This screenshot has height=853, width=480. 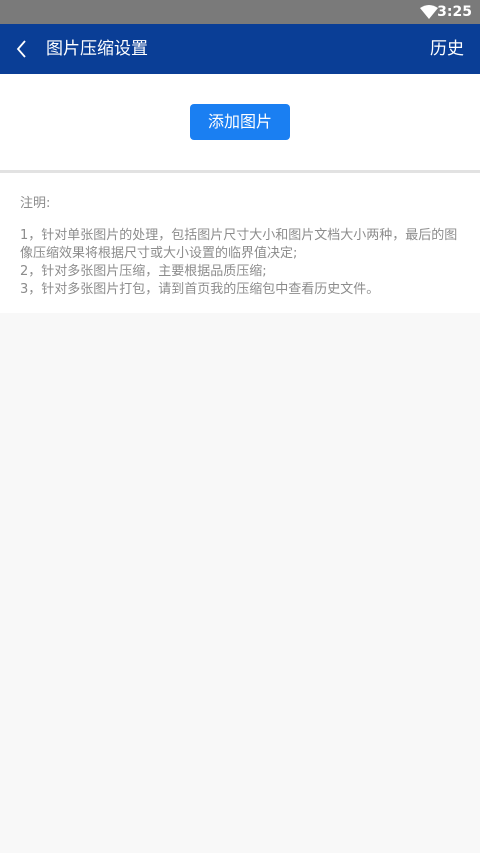 What do you see at coordinates (35, 203) in the screenshot?
I see `notes-heading: 注明:` at bounding box center [35, 203].